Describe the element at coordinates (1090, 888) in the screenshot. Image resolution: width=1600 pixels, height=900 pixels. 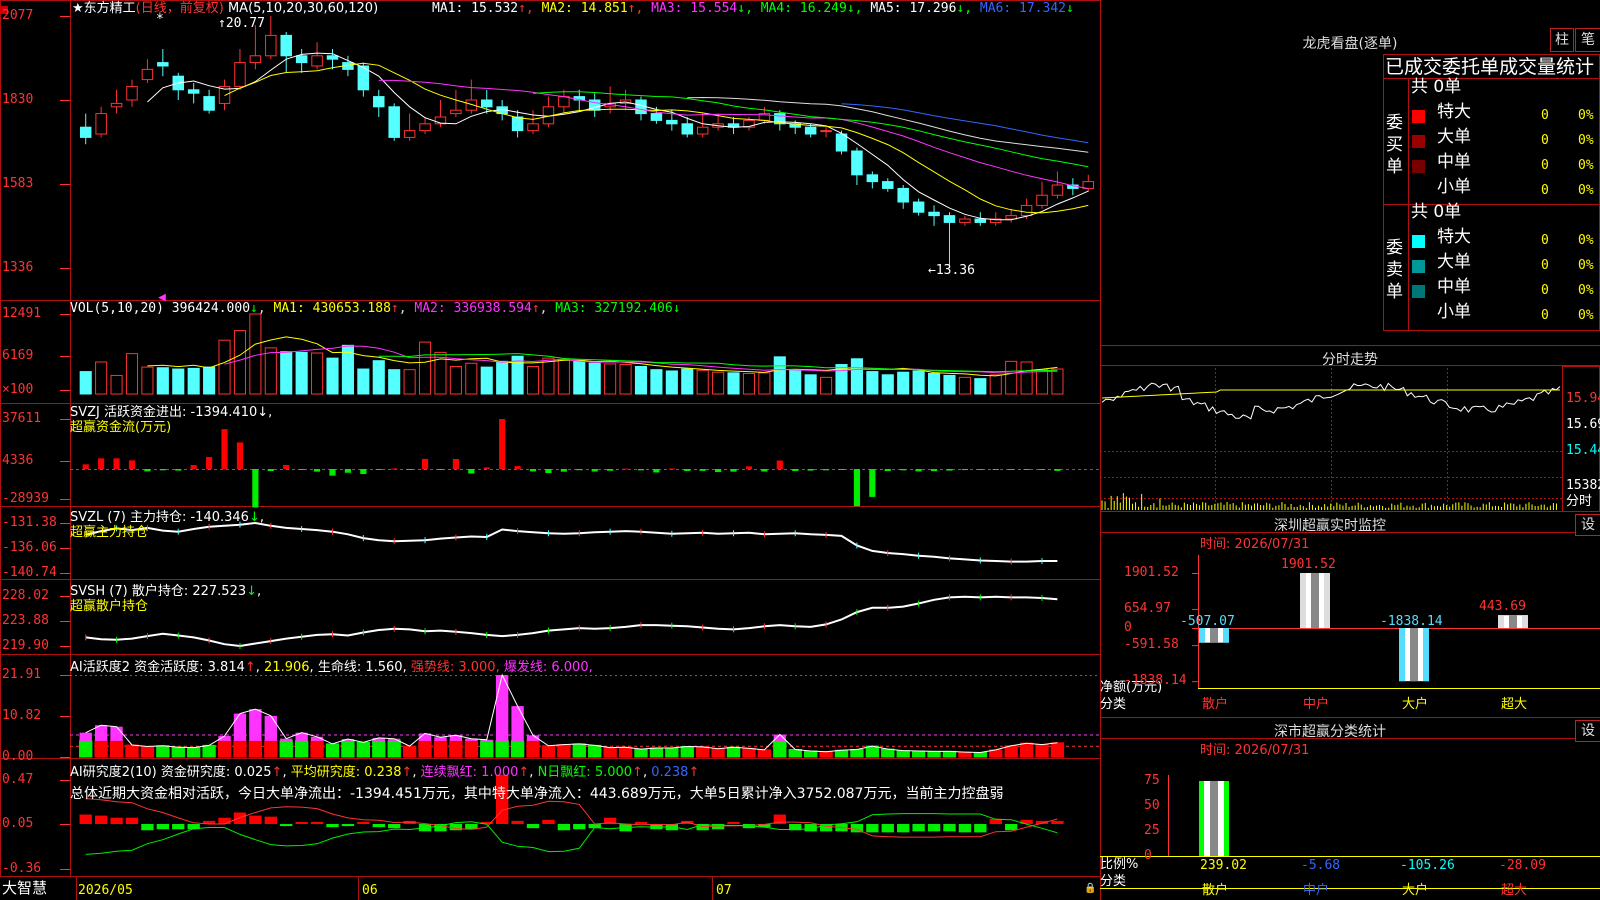
I see `lock-icon: 🔒` at that location.